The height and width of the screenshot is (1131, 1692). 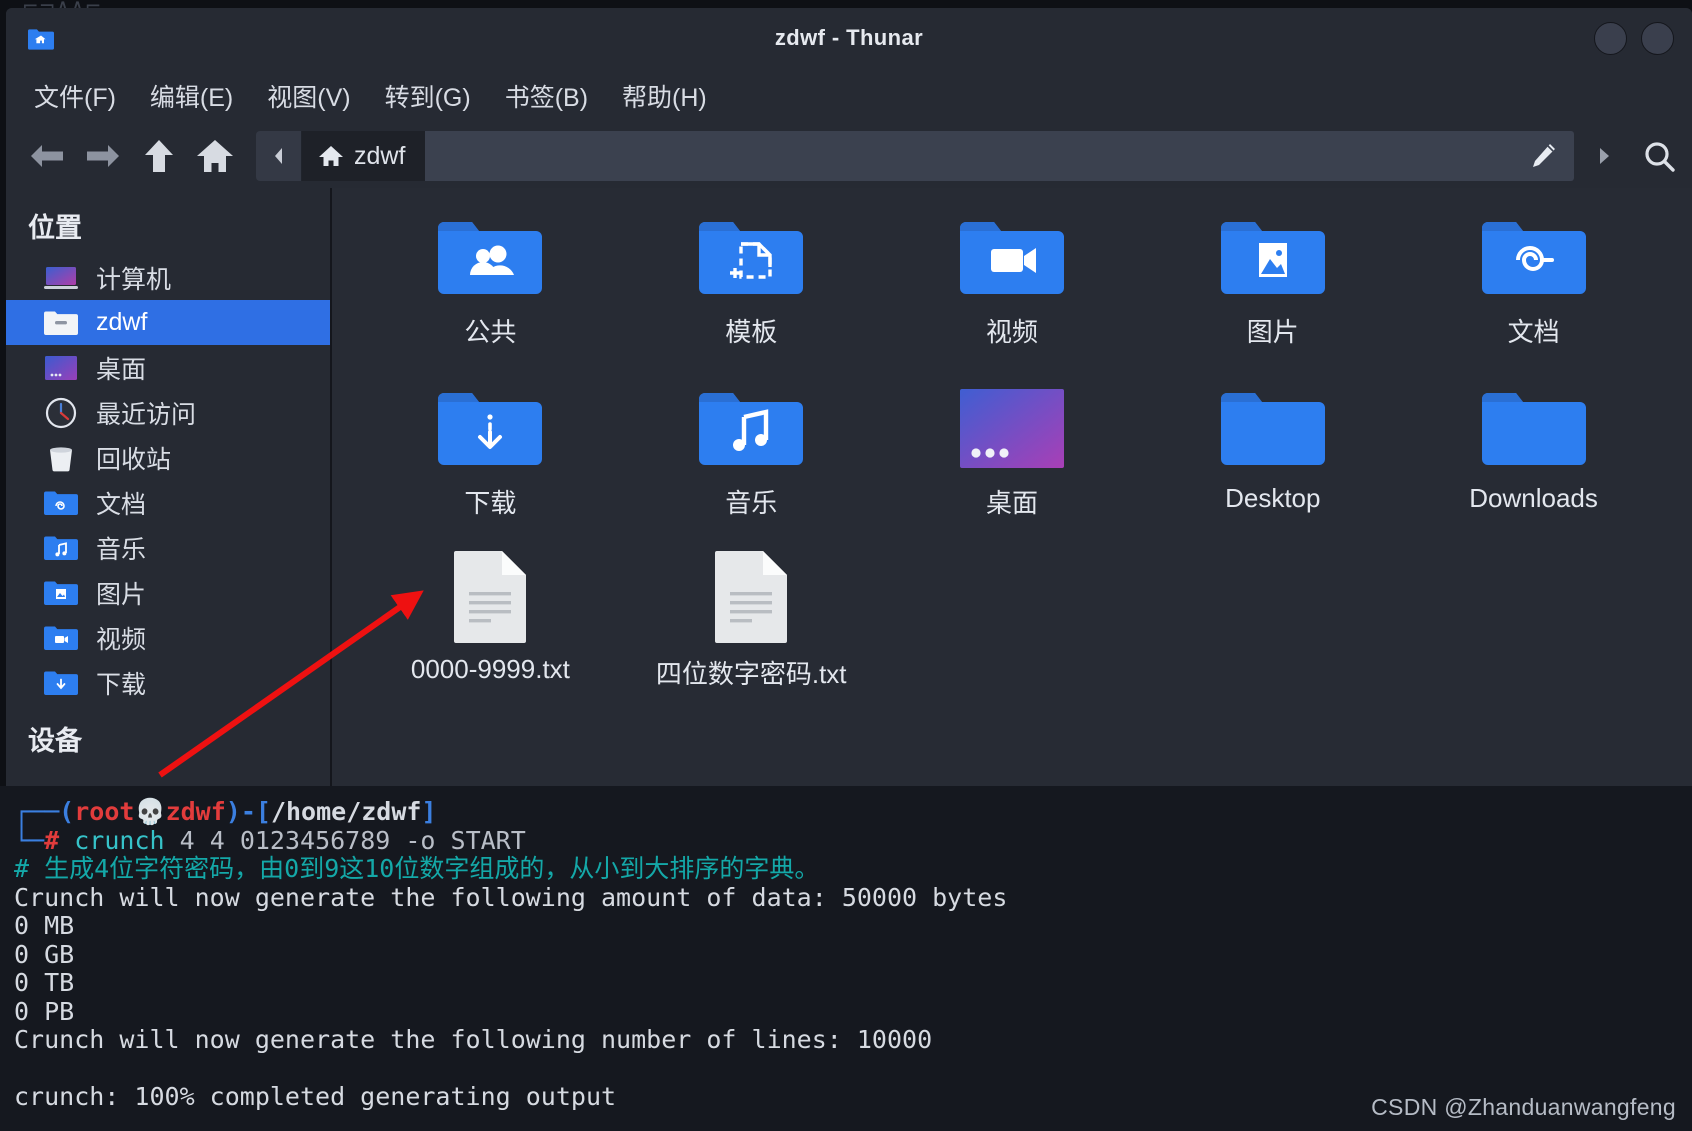 I want to click on templates-folder-icon, so click(x=751, y=254).